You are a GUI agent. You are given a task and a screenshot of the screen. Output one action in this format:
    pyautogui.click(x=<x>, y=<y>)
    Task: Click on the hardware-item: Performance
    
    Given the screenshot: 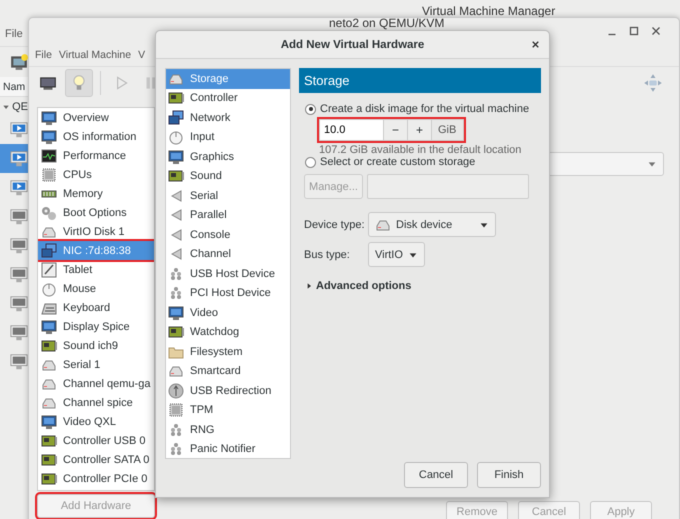 What is the action you would take?
    pyautogui.click(x=96, y=155)
    